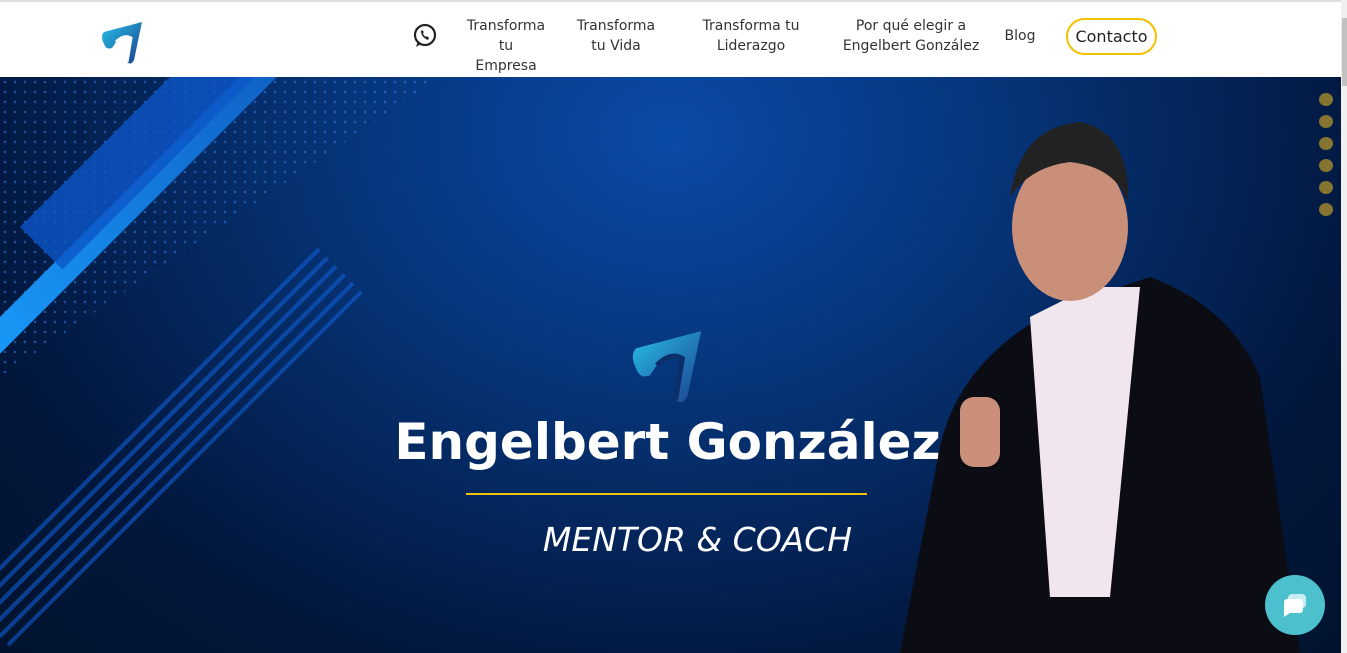  What do you see at coordinates (751, 36) in the screenshot?
I see `nav-transforma-liderazgo: Transforma tu Liderazgo` at bounding box center [751, 36].